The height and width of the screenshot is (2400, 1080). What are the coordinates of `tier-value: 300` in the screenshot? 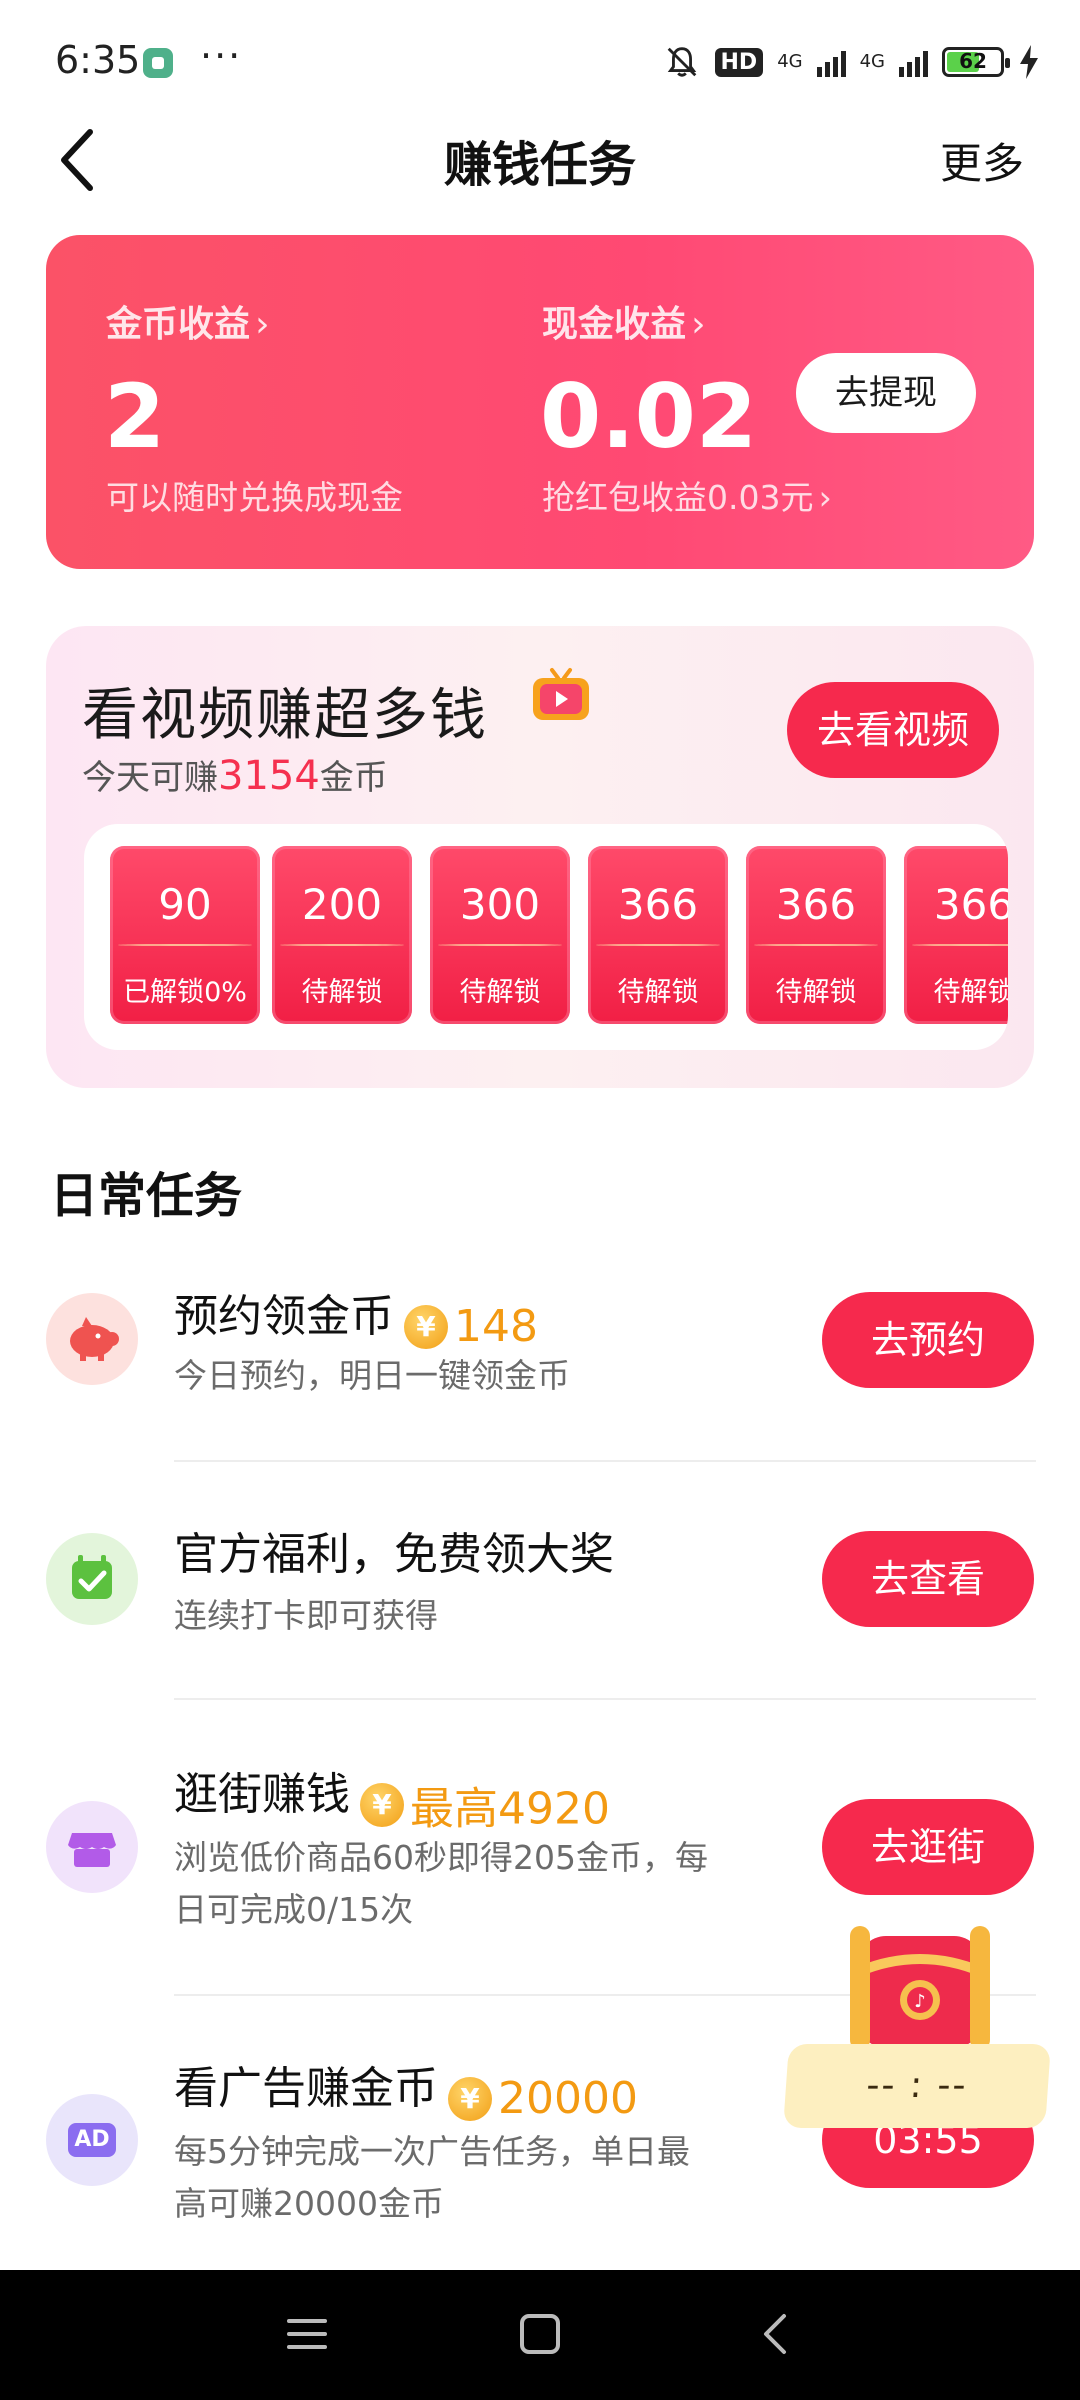 It's located at (500, 904).